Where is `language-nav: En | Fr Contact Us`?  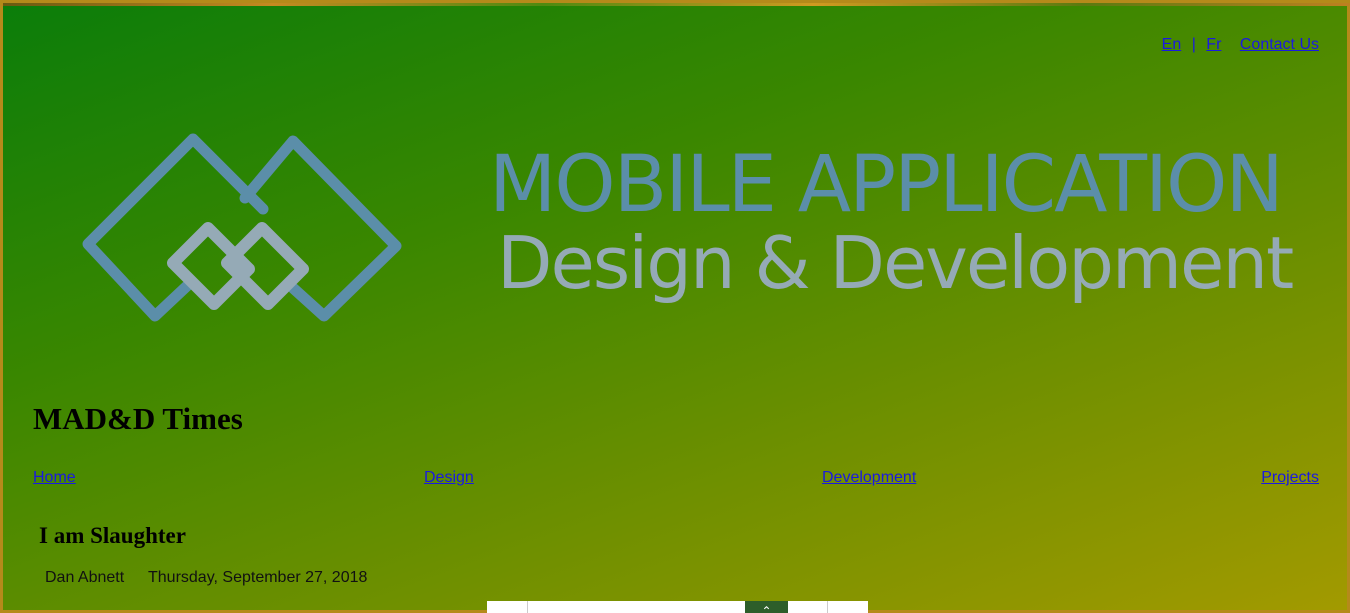 language-nav: En | Fr Contact Us is located at coordinates (1240, 45).